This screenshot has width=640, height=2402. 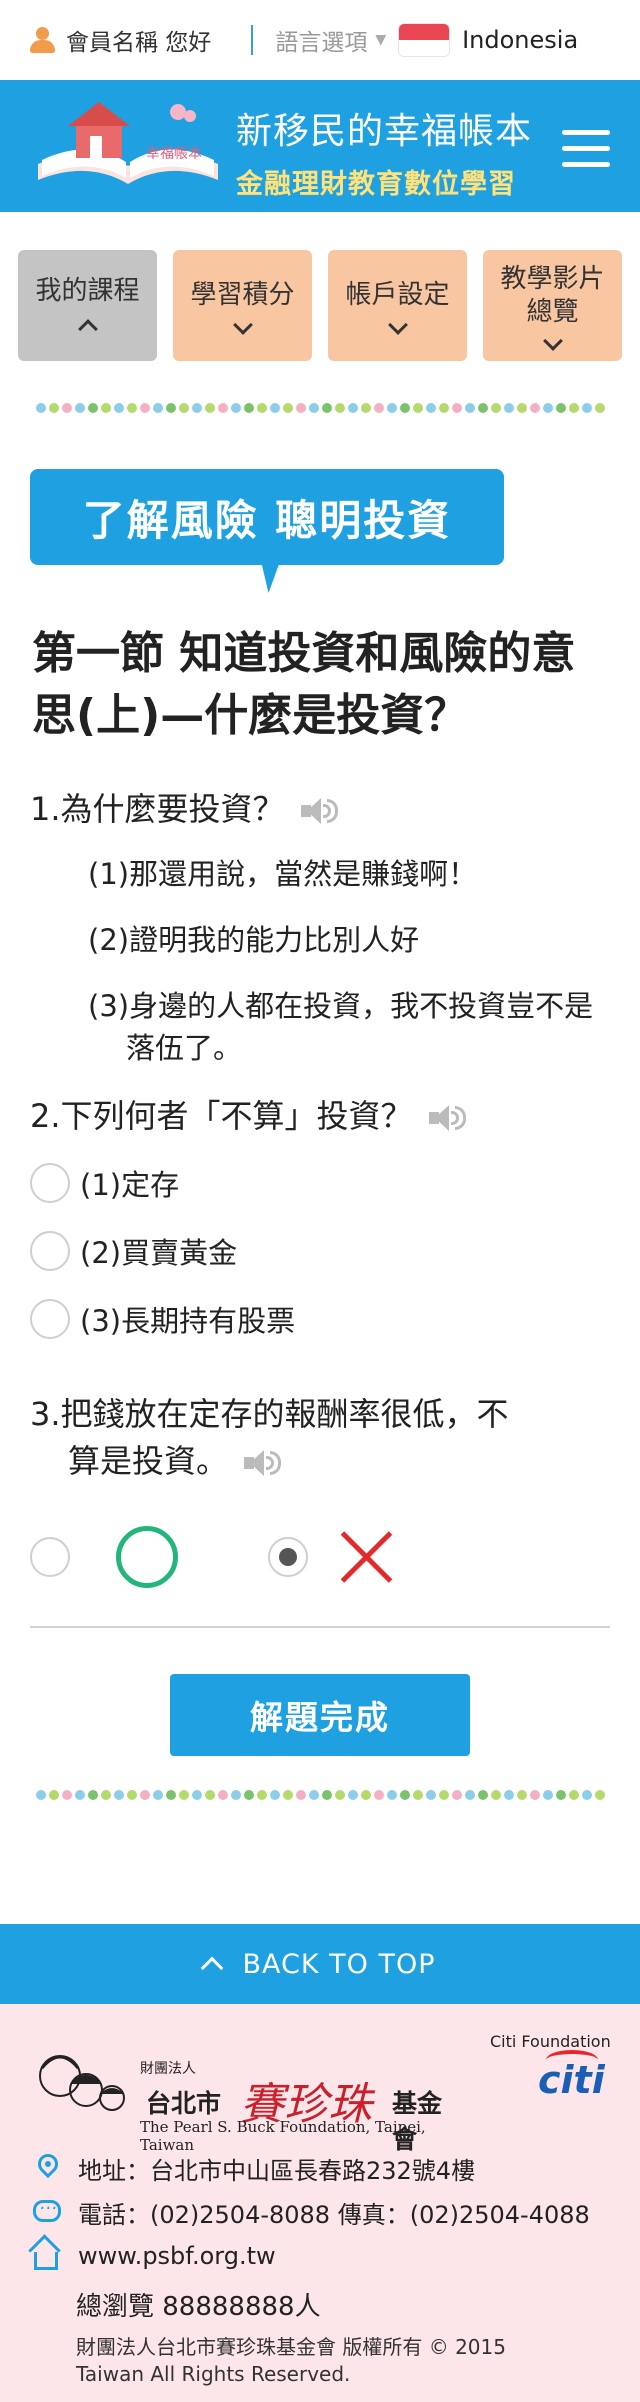 I want to click on indonesia-flag-icon, so click(x=424, y=40).